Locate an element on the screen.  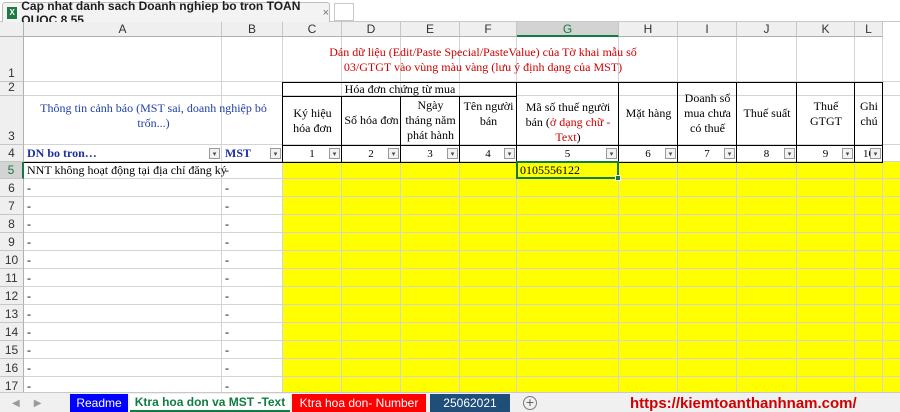
cell-b7: - is located at coordinates (225, 206).